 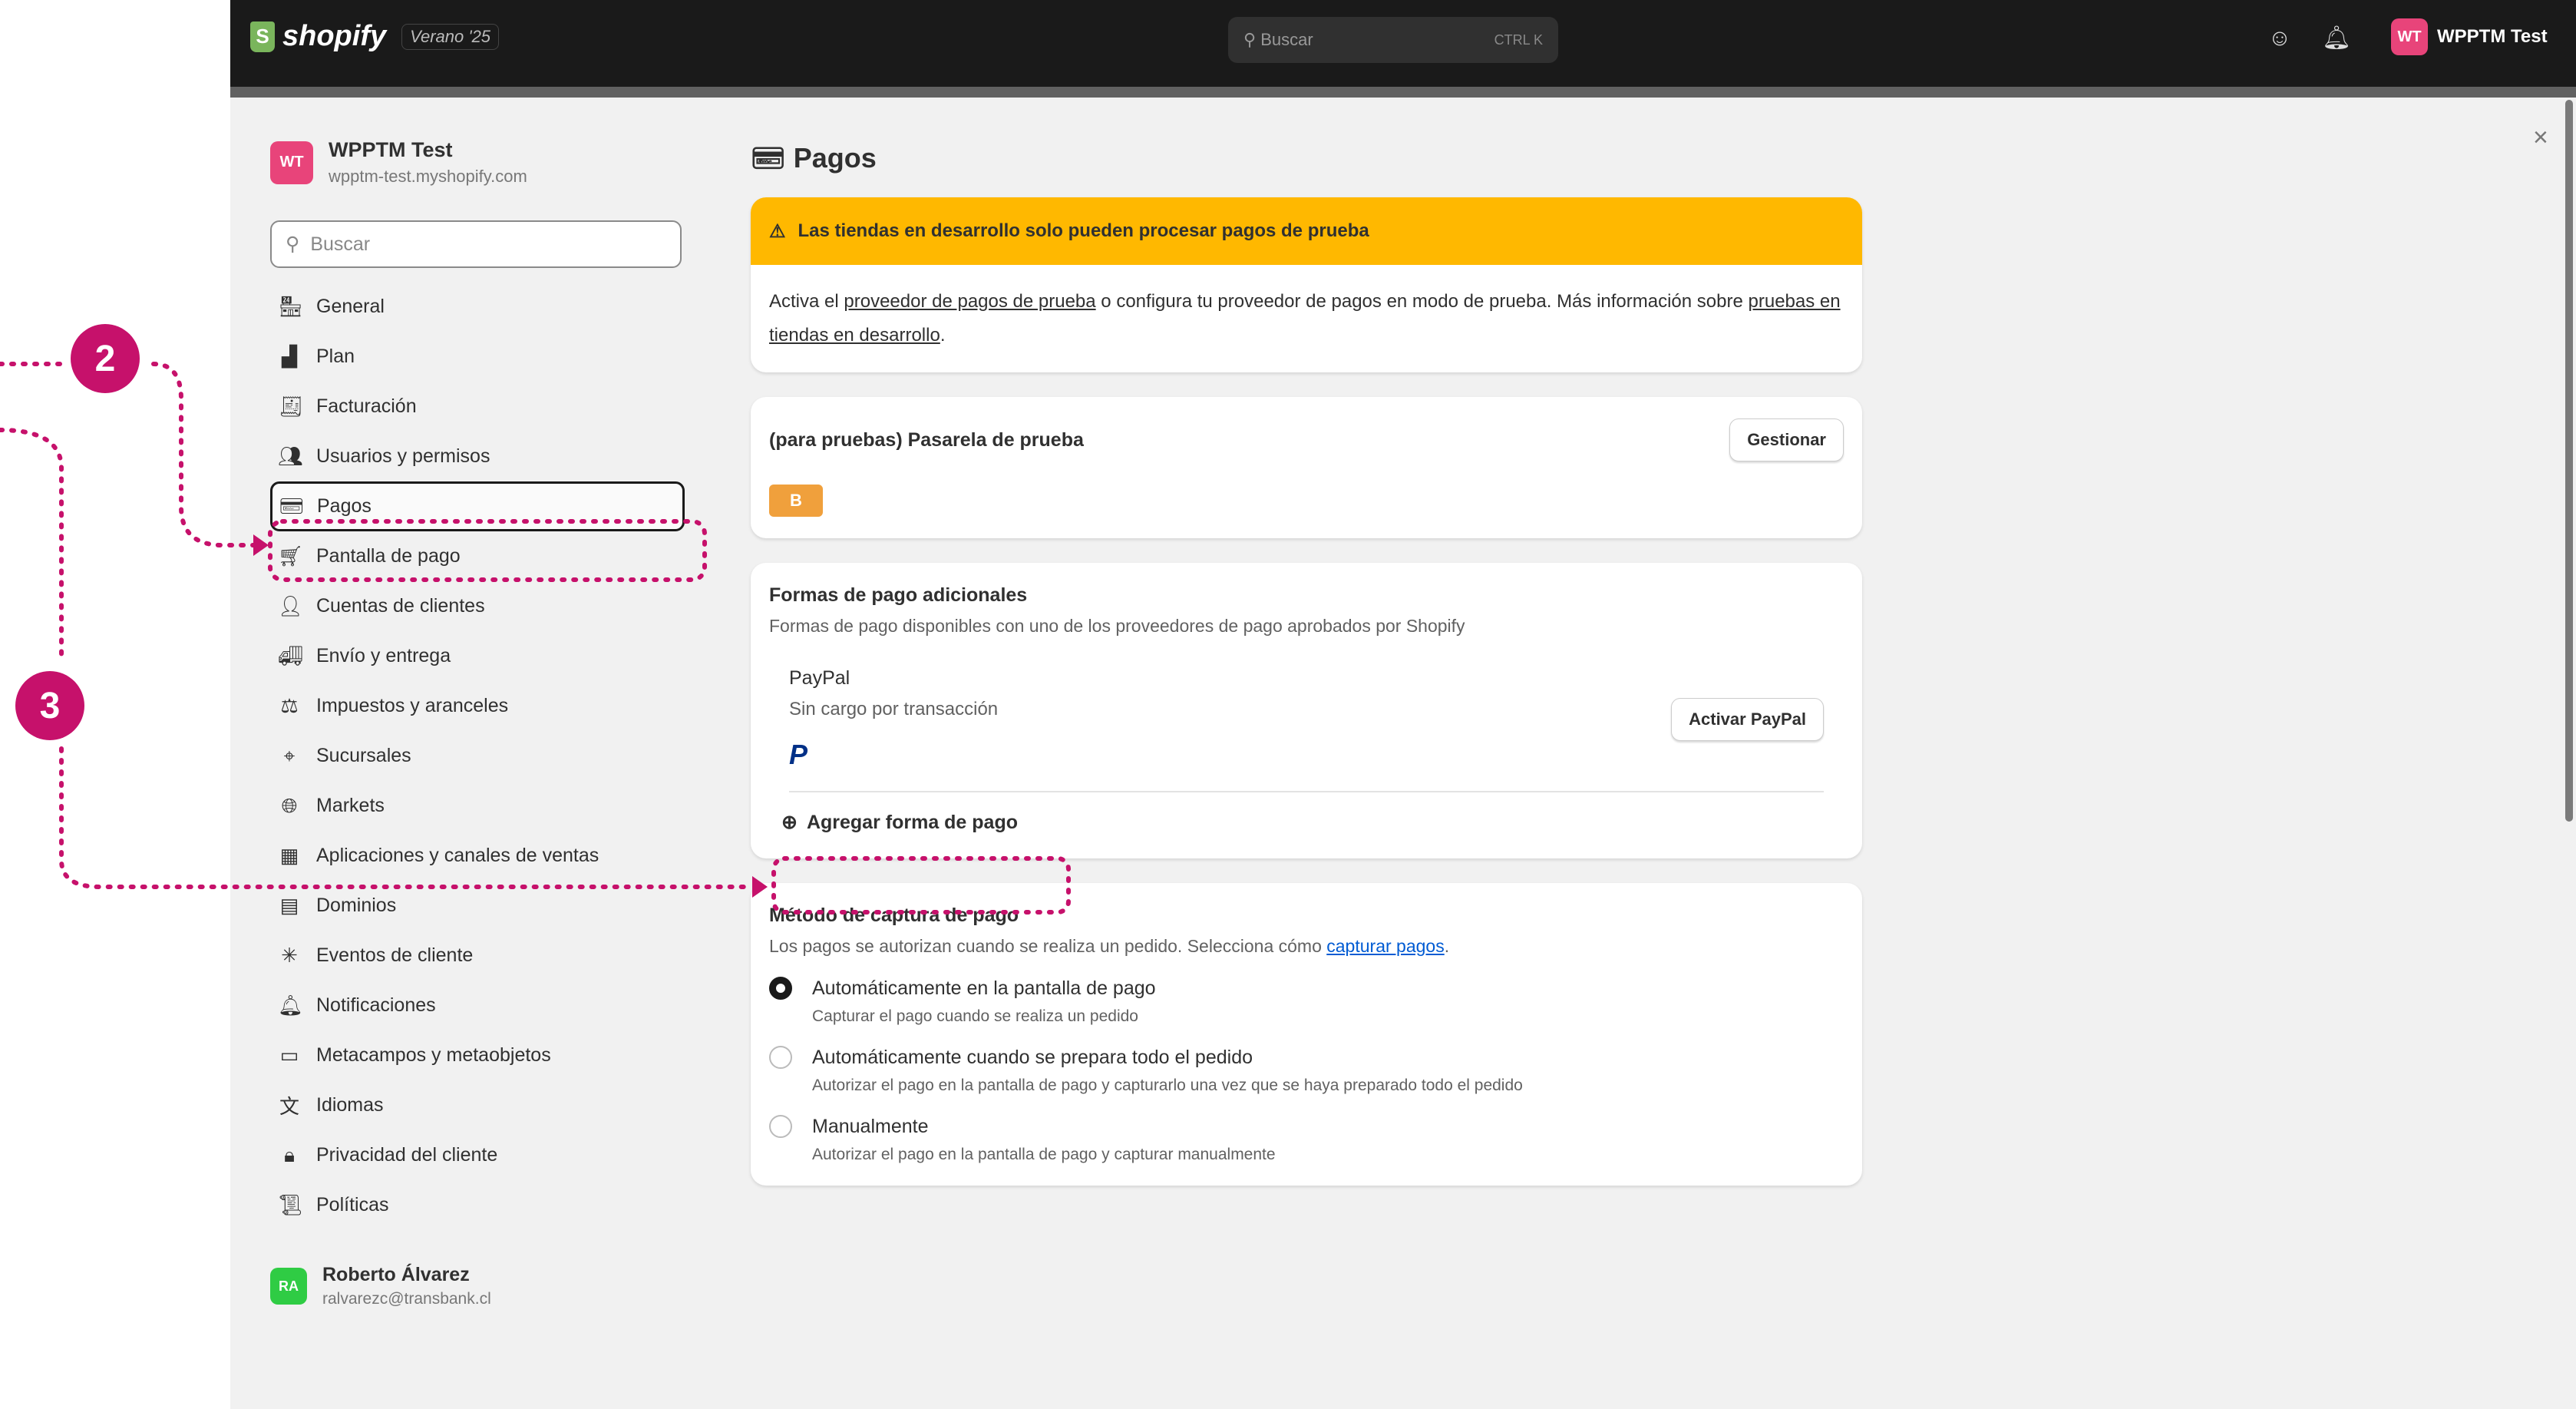 What do you see at coordinates (760, 887) in the screenshot?
I see `step-3-arrowhead` at bounding box center [760, 887].